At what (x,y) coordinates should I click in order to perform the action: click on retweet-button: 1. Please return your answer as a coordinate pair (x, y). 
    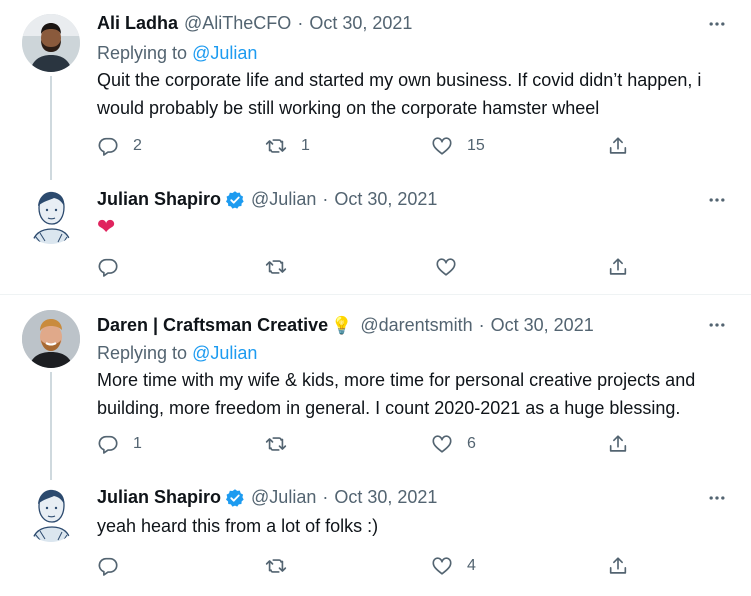
    Looking at the image, I should click on (287, 146).